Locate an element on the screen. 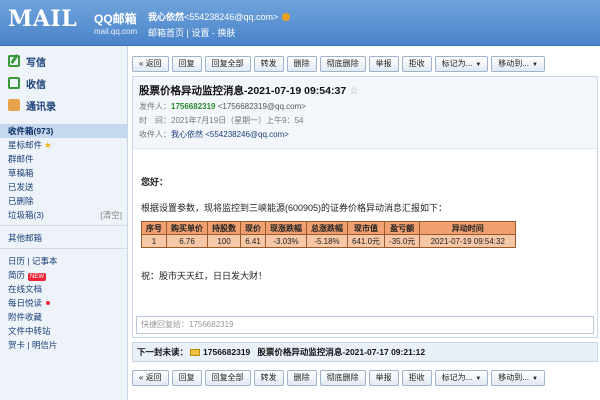 Image resolution: width=600 pixels, height=400 pixels. unread-dot-icon is located at coordinates (48, 303).